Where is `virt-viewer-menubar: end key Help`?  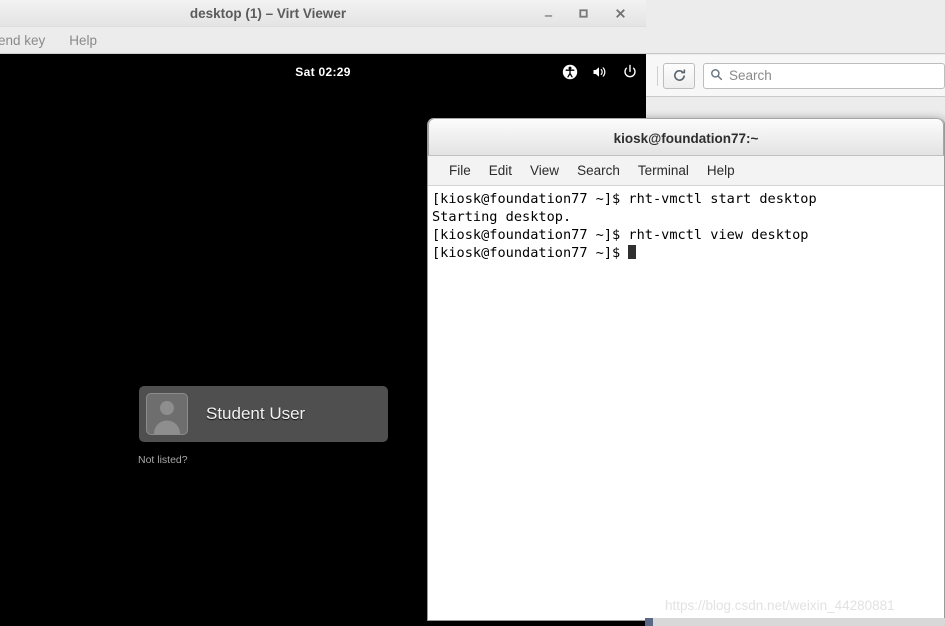 virt-viewer-menubar: end key Help is located at coordinates (323, 40).